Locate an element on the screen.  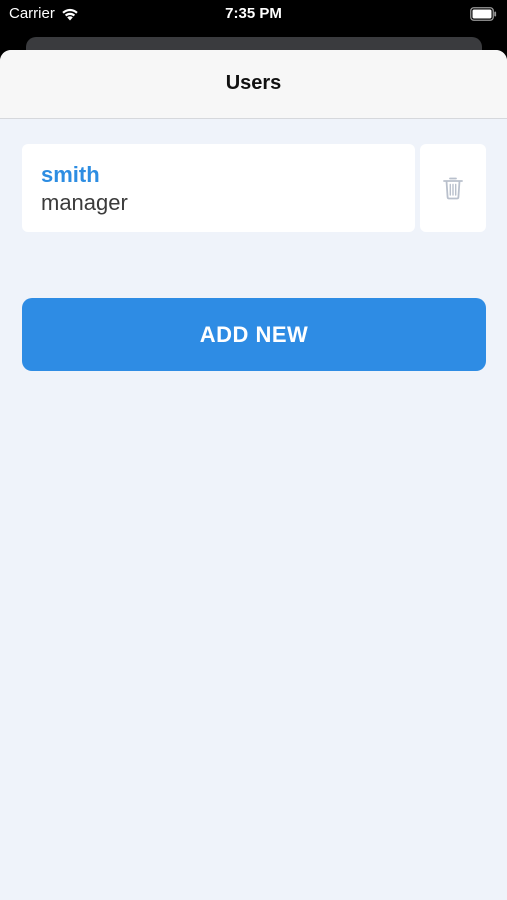
page-title: Users is located at coordinates (253, 83).